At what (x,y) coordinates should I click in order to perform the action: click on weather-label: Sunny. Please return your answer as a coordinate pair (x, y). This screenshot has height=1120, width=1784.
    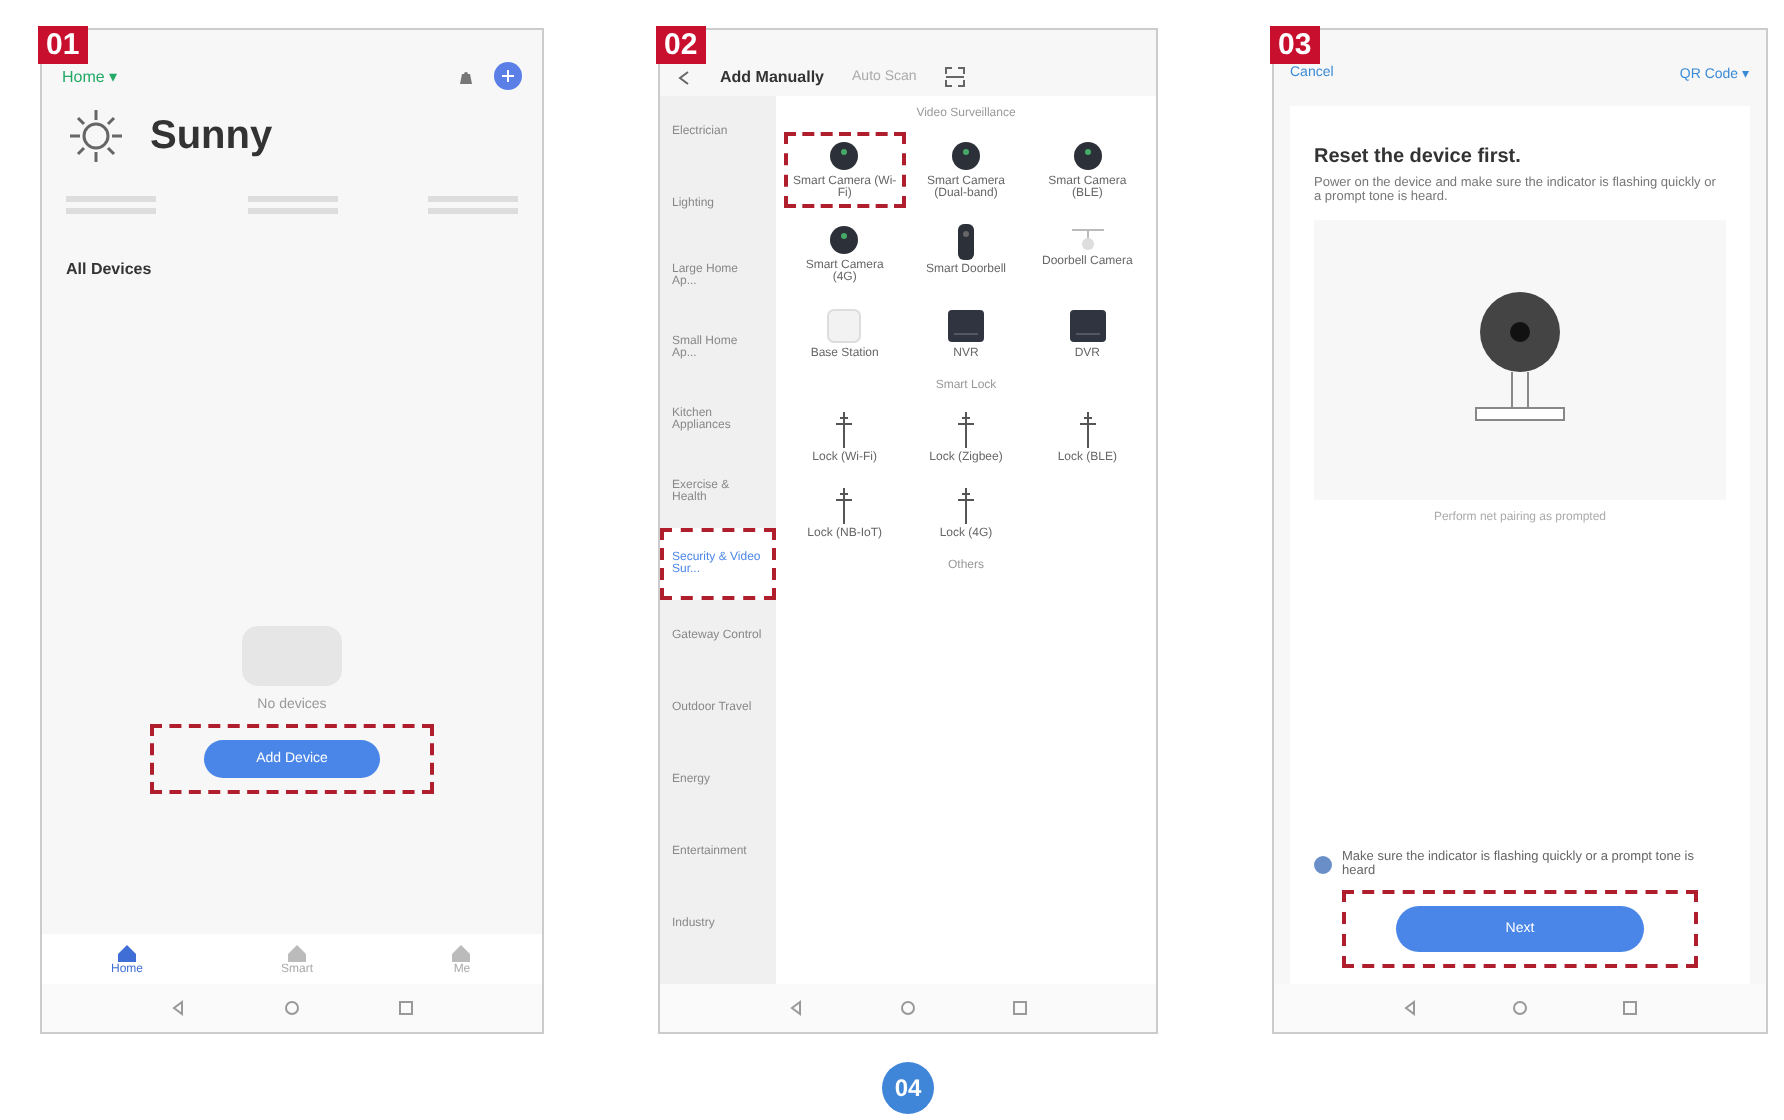
    Looking at the image, I should click on (211, 136).